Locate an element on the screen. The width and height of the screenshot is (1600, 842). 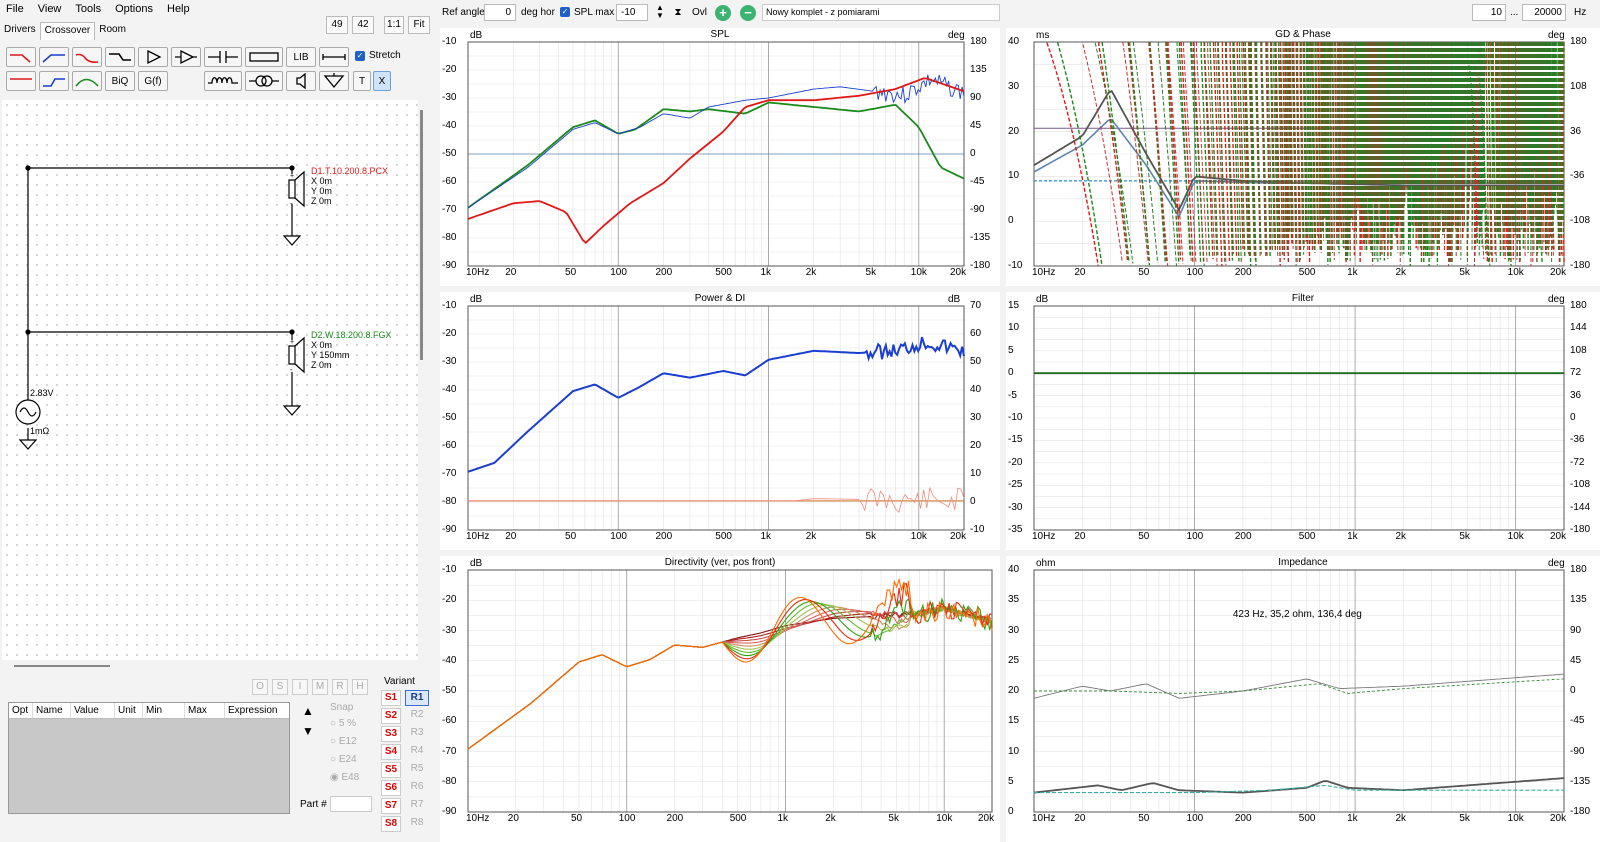
variant-s7: S7 is located at coordinates (391, 806).